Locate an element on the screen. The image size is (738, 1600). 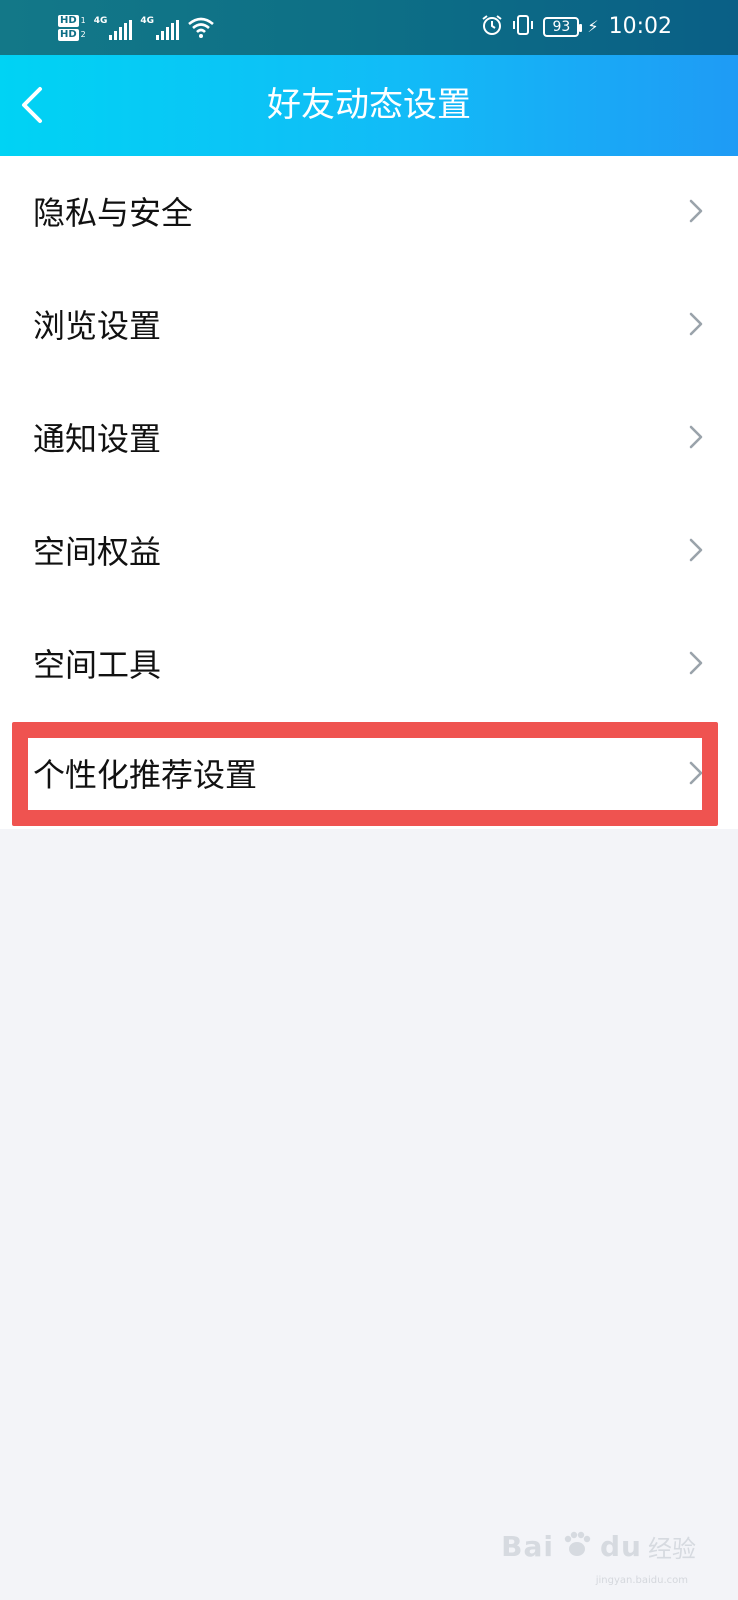
status-bar-left: HD 1 HD 2 4G 4G is located at coordinates (136, 28).